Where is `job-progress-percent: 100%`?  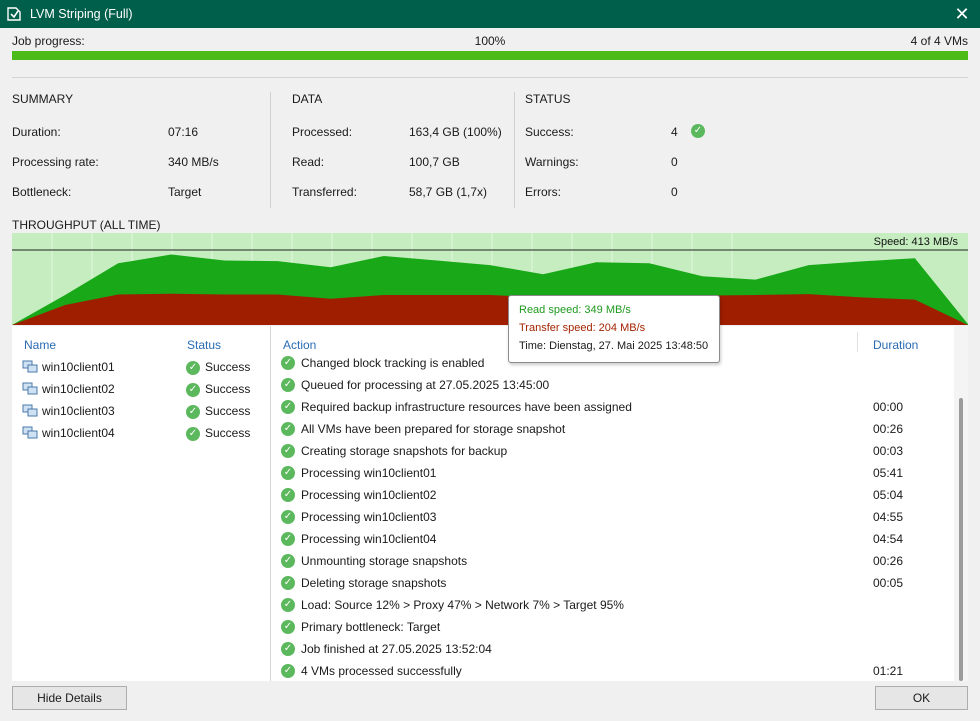 job-progress-percent: 100% is located at coordinates (490, 41).